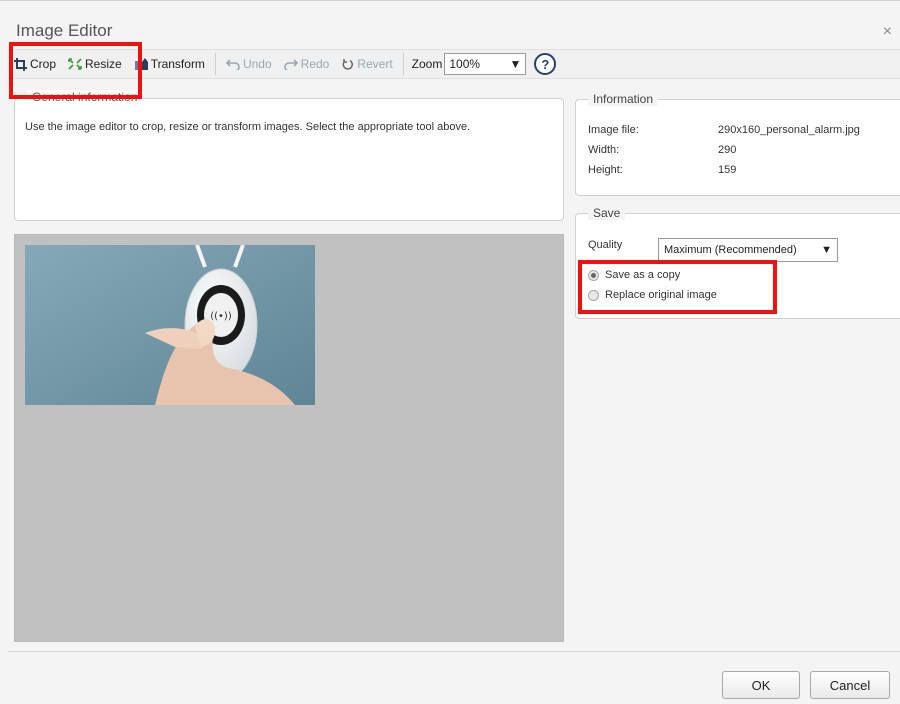 This screenshot has height=704, width=900. Describe the element at coordinates (727, 170) in the screenshot. I see `height-value: 159` at that location.